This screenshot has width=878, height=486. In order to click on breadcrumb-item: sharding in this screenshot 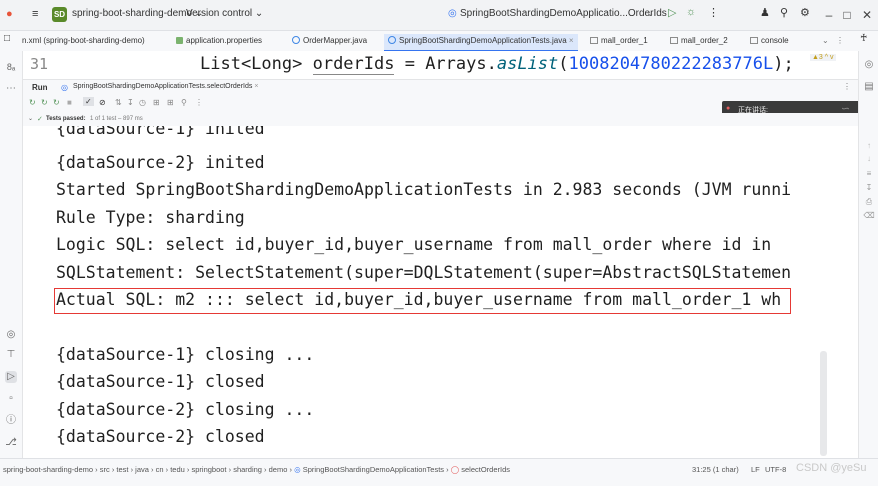, I will do `click(247, 469)`.